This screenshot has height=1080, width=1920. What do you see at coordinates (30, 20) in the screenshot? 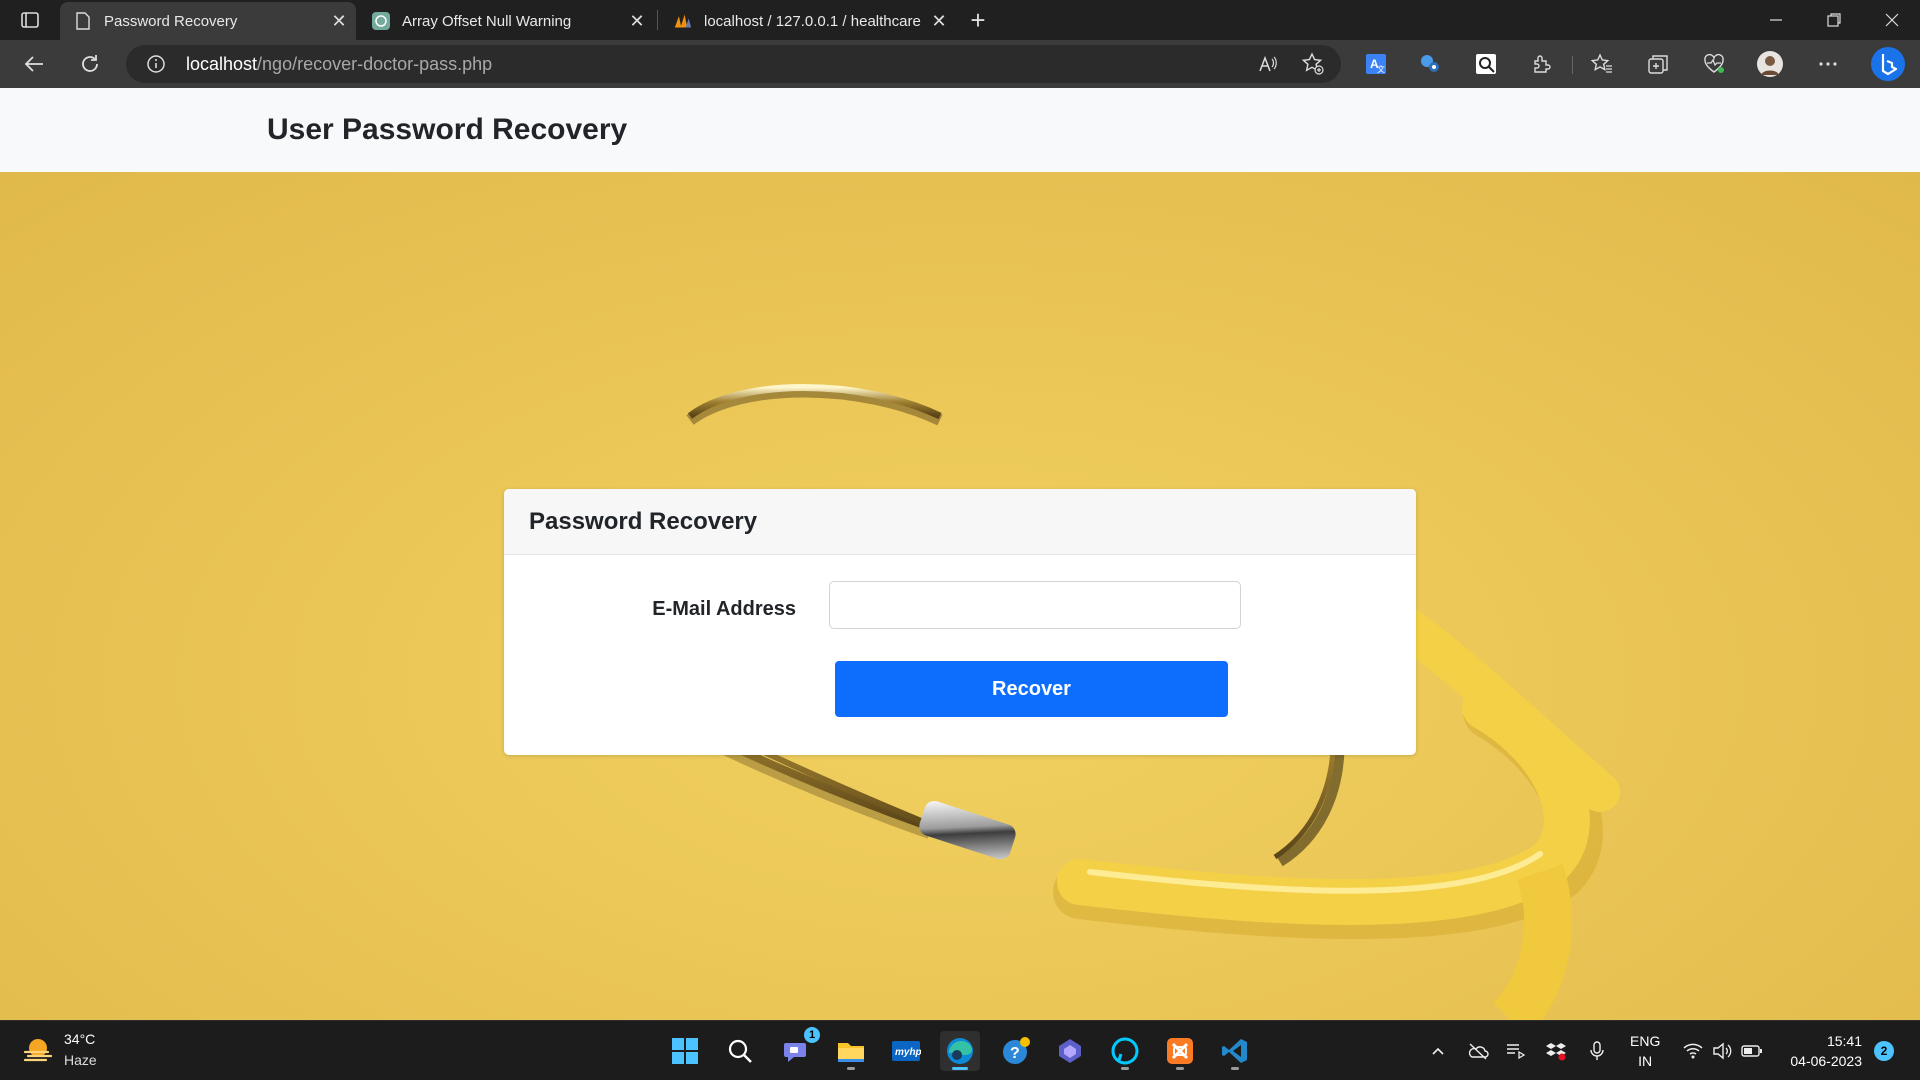
I see `tab-actions-icon` at bounding box center [30, 20].